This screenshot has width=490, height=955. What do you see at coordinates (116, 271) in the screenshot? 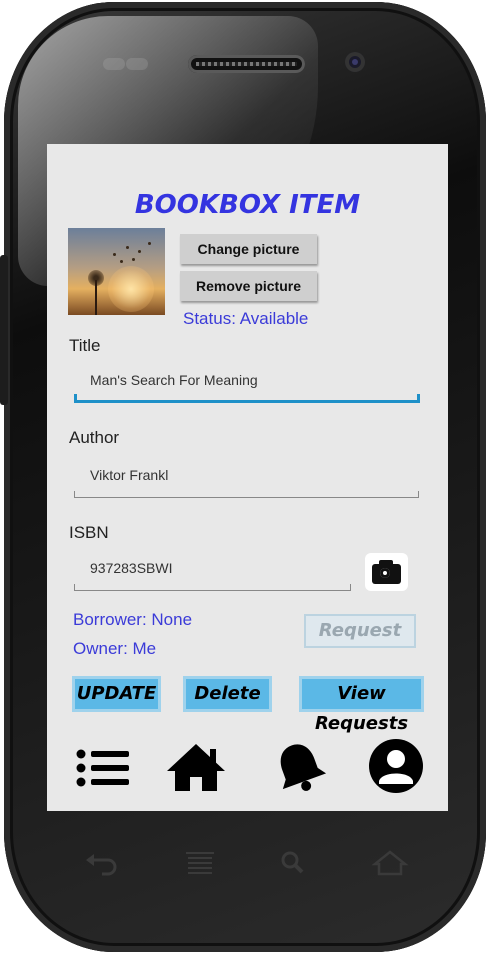
I see `book-picture` at bounding box center [116, 271].